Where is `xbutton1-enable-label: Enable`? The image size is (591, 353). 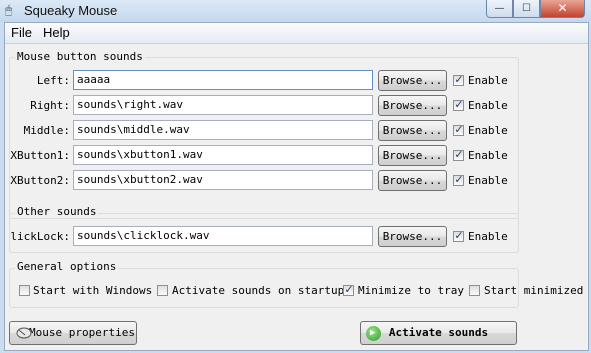
xbutton1-enable-label: Enable is located at coordinates (488, 155).